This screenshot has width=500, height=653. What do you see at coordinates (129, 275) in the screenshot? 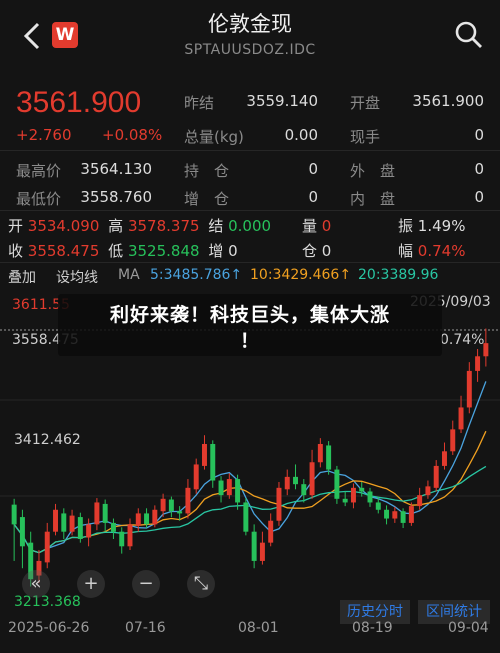
I see `ma-label: MA` at bounding box center [129, 275].